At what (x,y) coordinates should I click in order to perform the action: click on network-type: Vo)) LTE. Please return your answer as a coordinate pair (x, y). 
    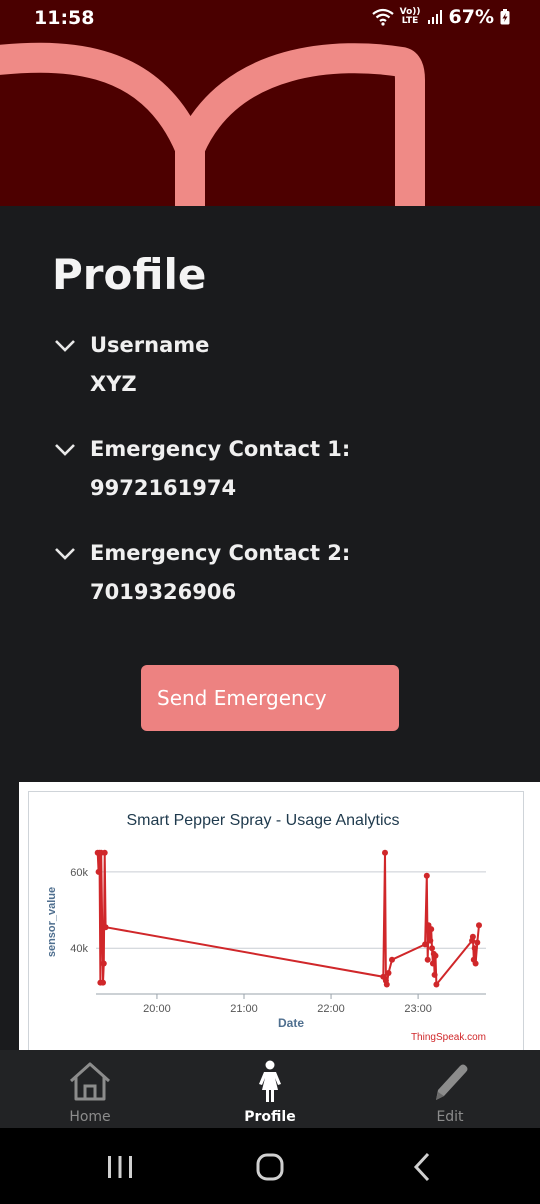
    Looking at the image, I should click on (410, 17).